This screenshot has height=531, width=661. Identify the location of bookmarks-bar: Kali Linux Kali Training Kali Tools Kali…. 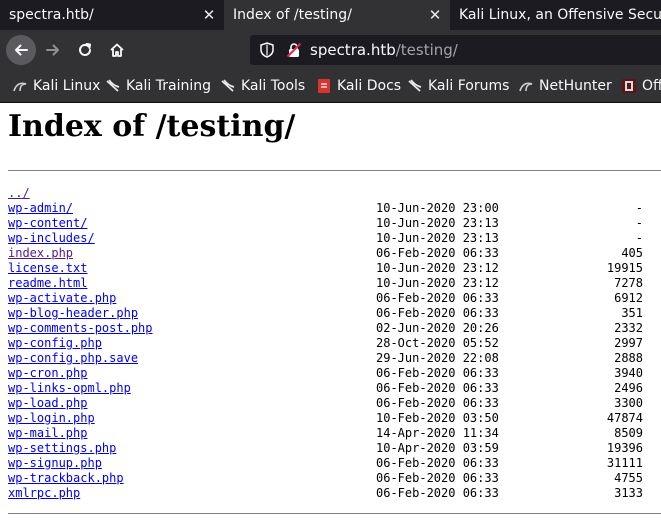
(330, 86).